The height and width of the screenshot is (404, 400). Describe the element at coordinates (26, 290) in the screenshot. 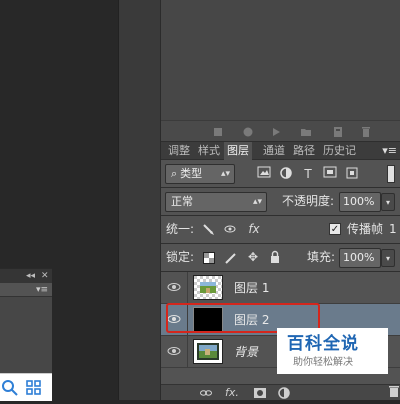

I see `floating-panel-tabbar: ▾≡` at that location.